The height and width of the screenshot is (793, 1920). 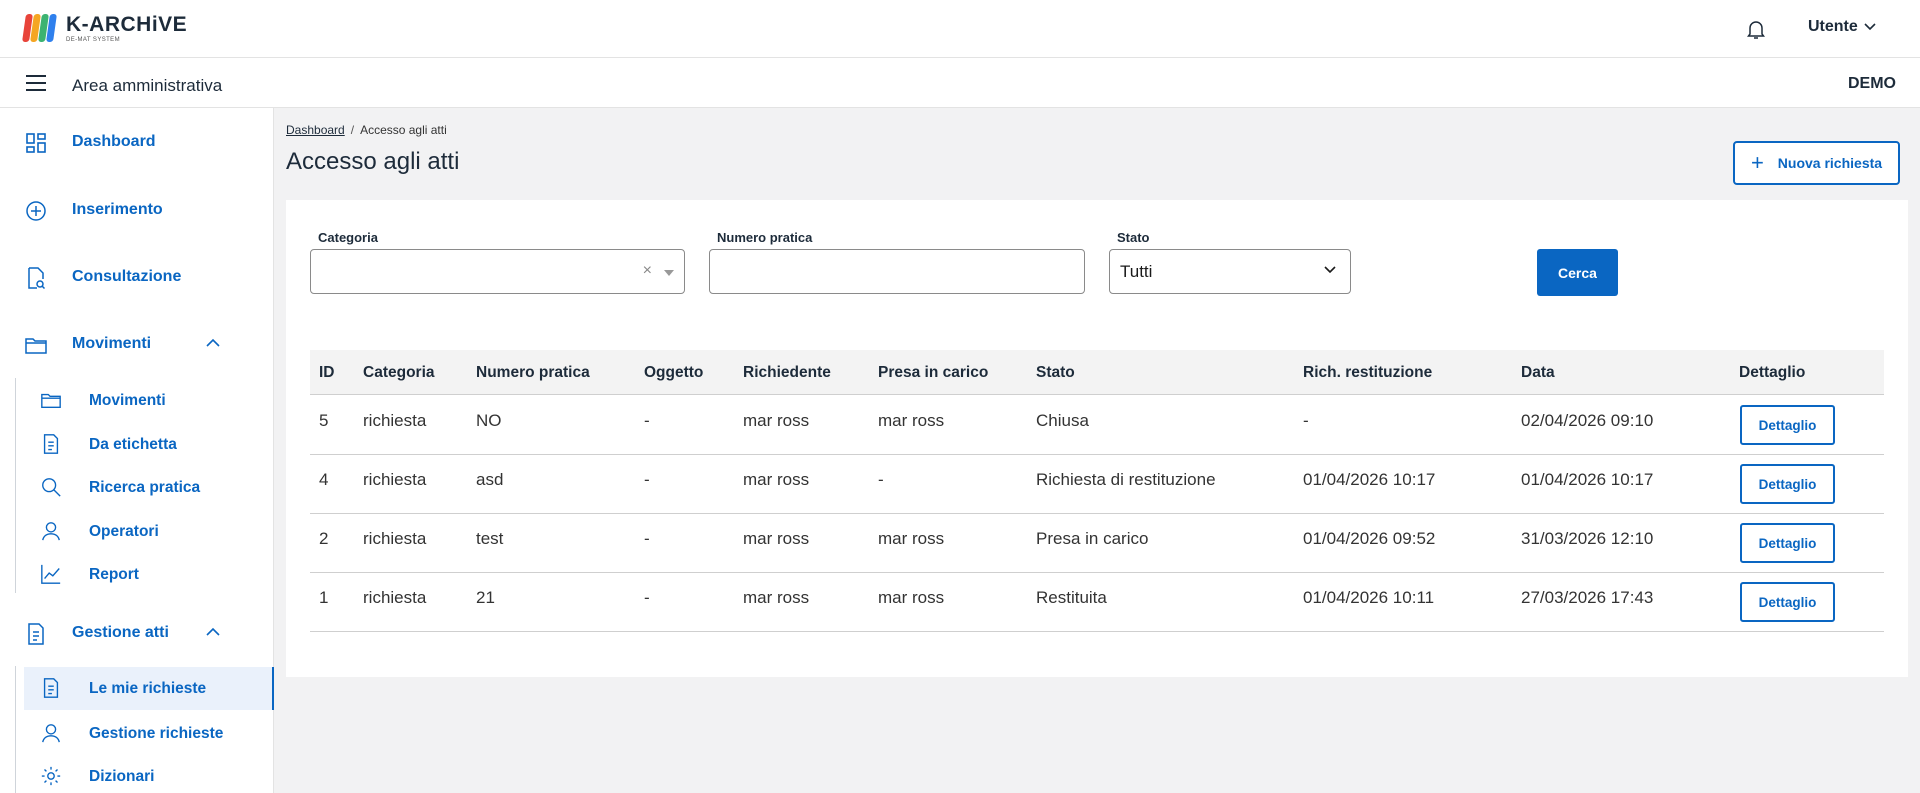 What do you see at coordinates (765, 237) in the screenshot?
I see `numero-pratica-label: Numero pratica` at bounding box center [765, 237].